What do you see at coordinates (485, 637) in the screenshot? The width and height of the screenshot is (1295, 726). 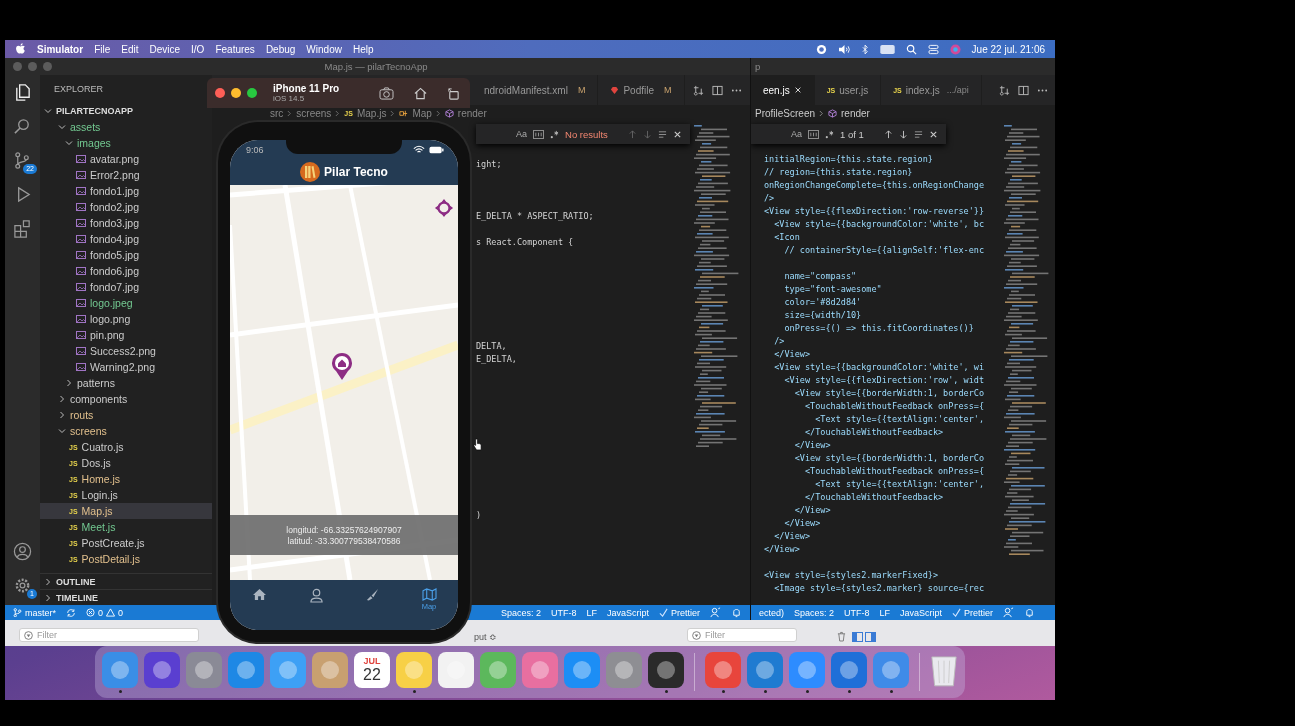 I see `output-menu: put ≎` at bounding box center [485, 637].